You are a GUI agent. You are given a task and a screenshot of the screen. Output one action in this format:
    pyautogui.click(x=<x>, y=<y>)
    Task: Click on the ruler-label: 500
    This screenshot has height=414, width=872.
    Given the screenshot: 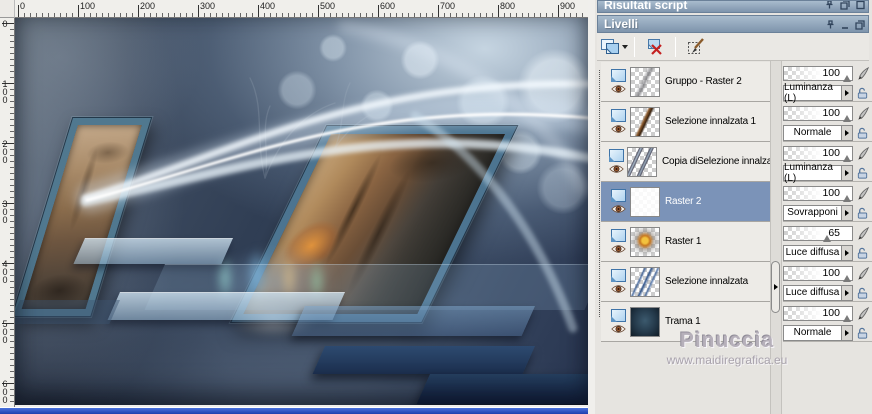 What is the action you would take?
    pyautogui.click(x=5, y=332)
    